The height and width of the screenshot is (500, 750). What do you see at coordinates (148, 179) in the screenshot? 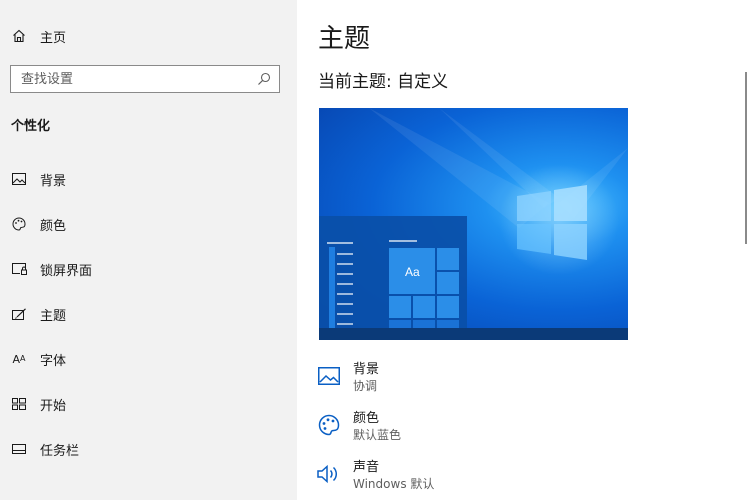
I see `sidebar-item-background: 背景` at bounding box center [148, 179].